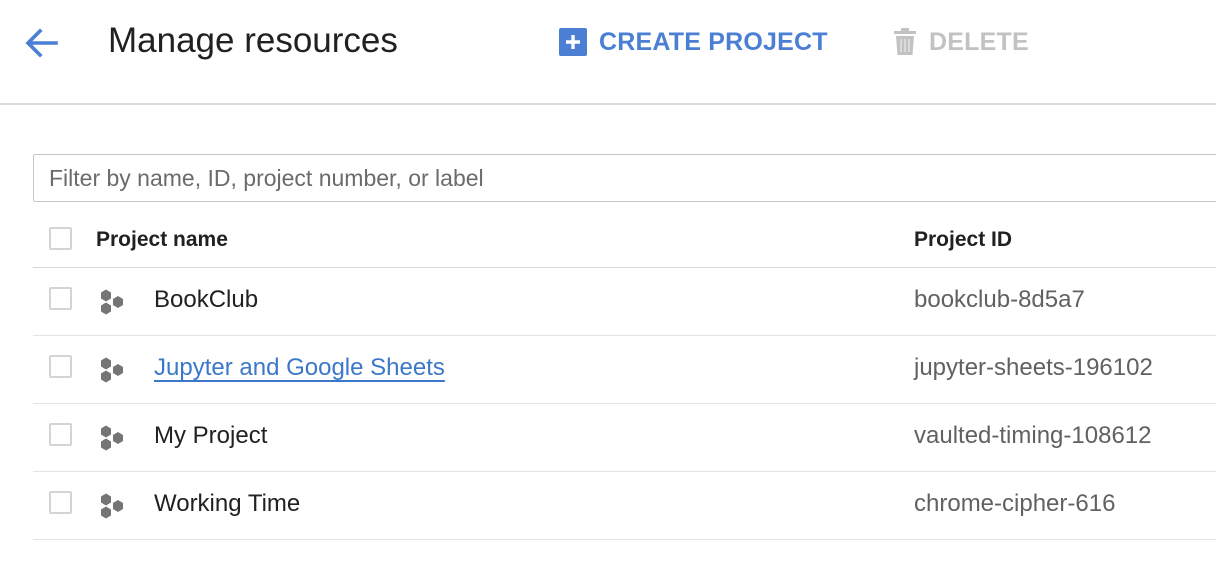 Image resolution: width=1216 pixels, height=568 pixels. What do you see at coordinates (713, 41) in the screenshot?
I see `create-project-label: CREATE PROJECT` at bounding box center [713, 41].